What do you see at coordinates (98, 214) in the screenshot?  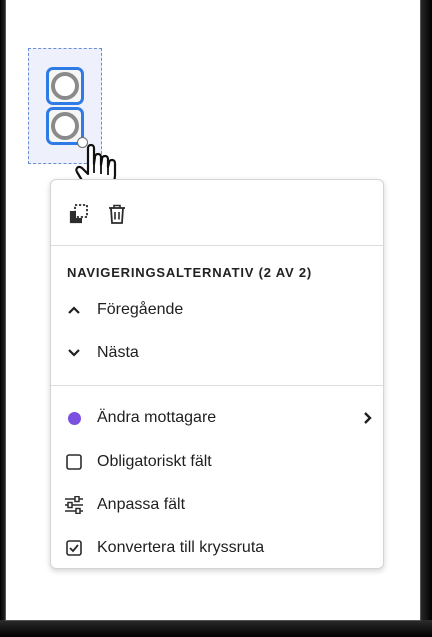 I see `menu-toolbar` at bounding box center [98, 214].